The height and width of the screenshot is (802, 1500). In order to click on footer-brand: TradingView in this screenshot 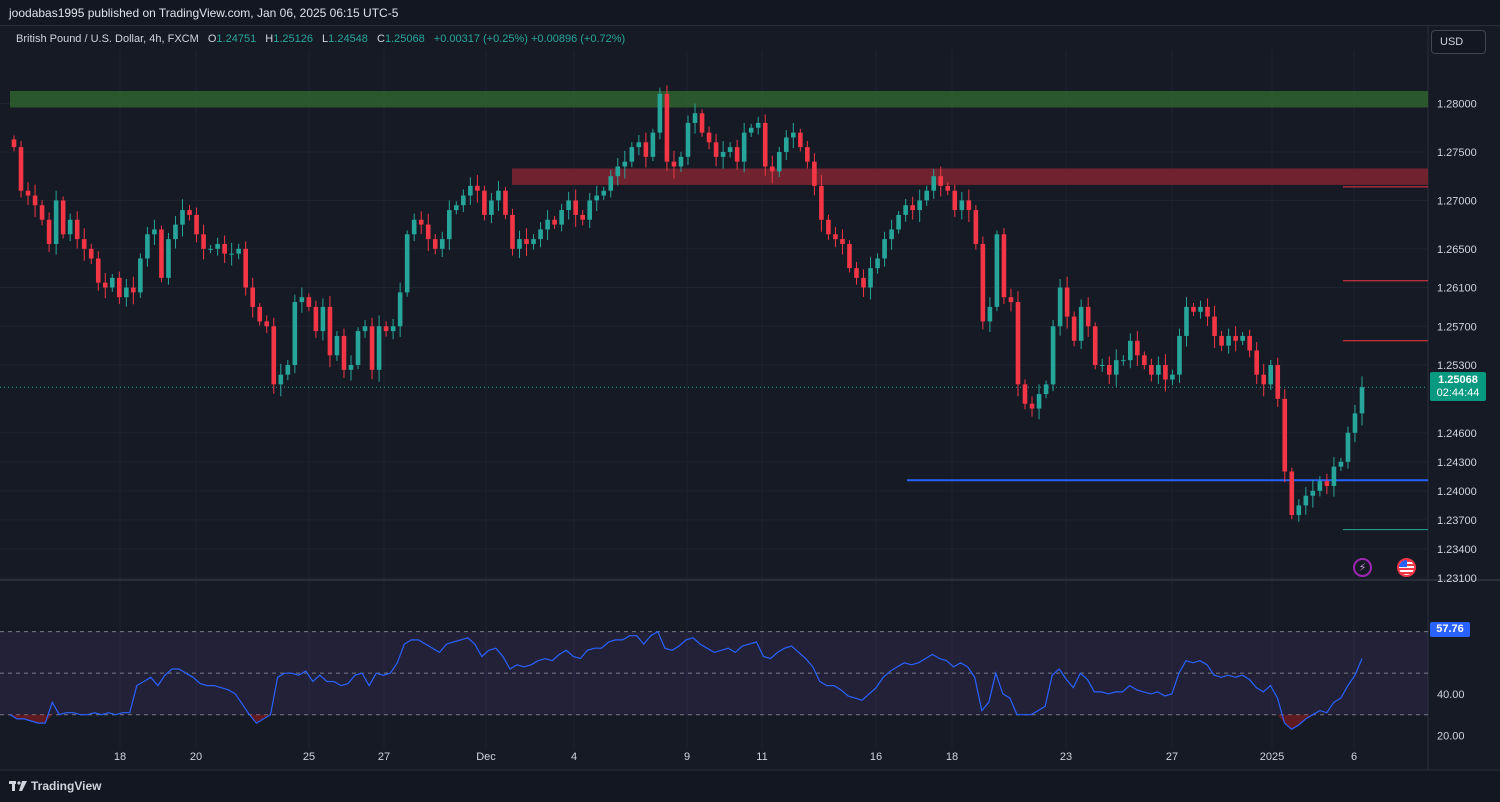, I will do `click(66, 786)`.